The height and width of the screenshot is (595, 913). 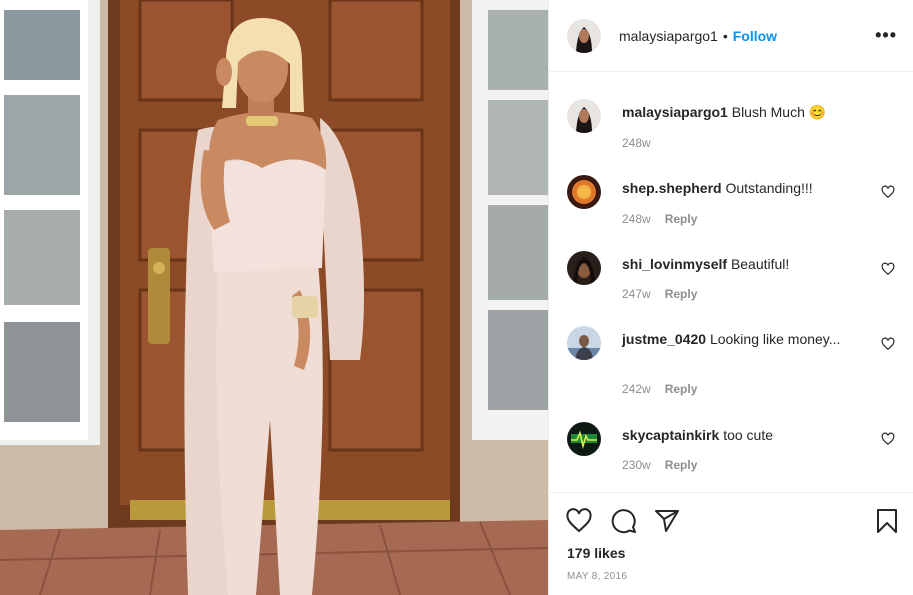 What do you see at coordinates (596, 553) in the screenshot?
I see `likes-count: 179 likes` at bounding box center [596, 553].